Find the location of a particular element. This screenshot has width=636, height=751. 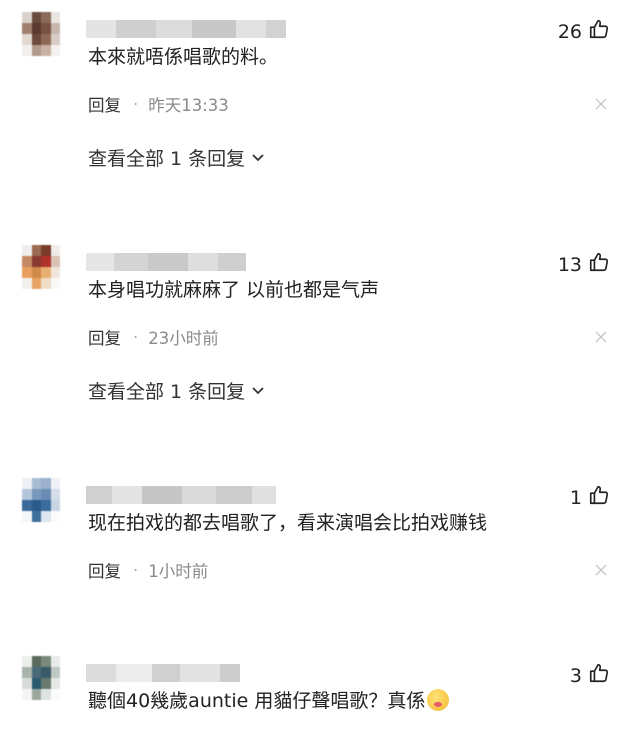

like-count: 13 is located at coordinates (569, 264).